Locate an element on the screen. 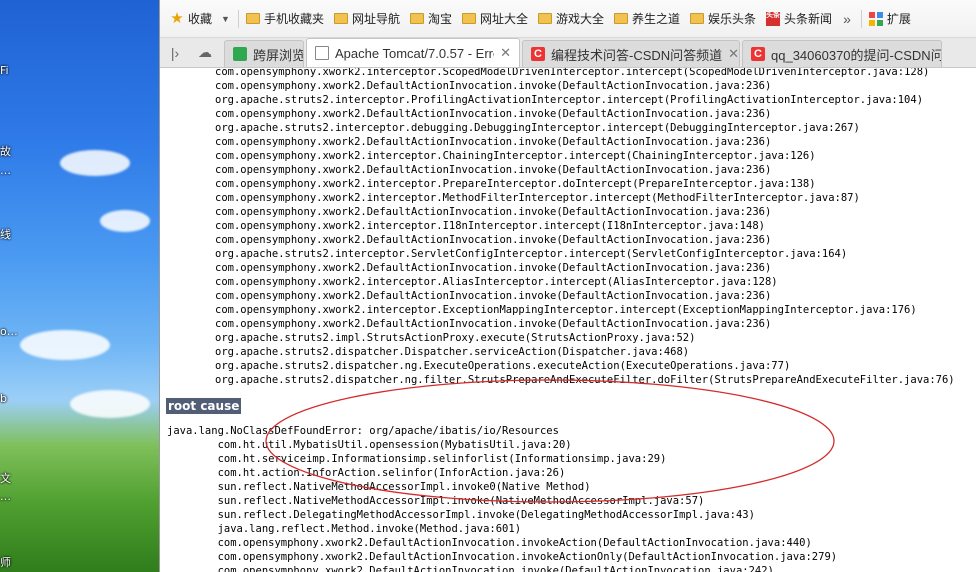 This screenshot has height=572, width=976. desktop-icon-label: 师 is located at coordinates (7, 562).